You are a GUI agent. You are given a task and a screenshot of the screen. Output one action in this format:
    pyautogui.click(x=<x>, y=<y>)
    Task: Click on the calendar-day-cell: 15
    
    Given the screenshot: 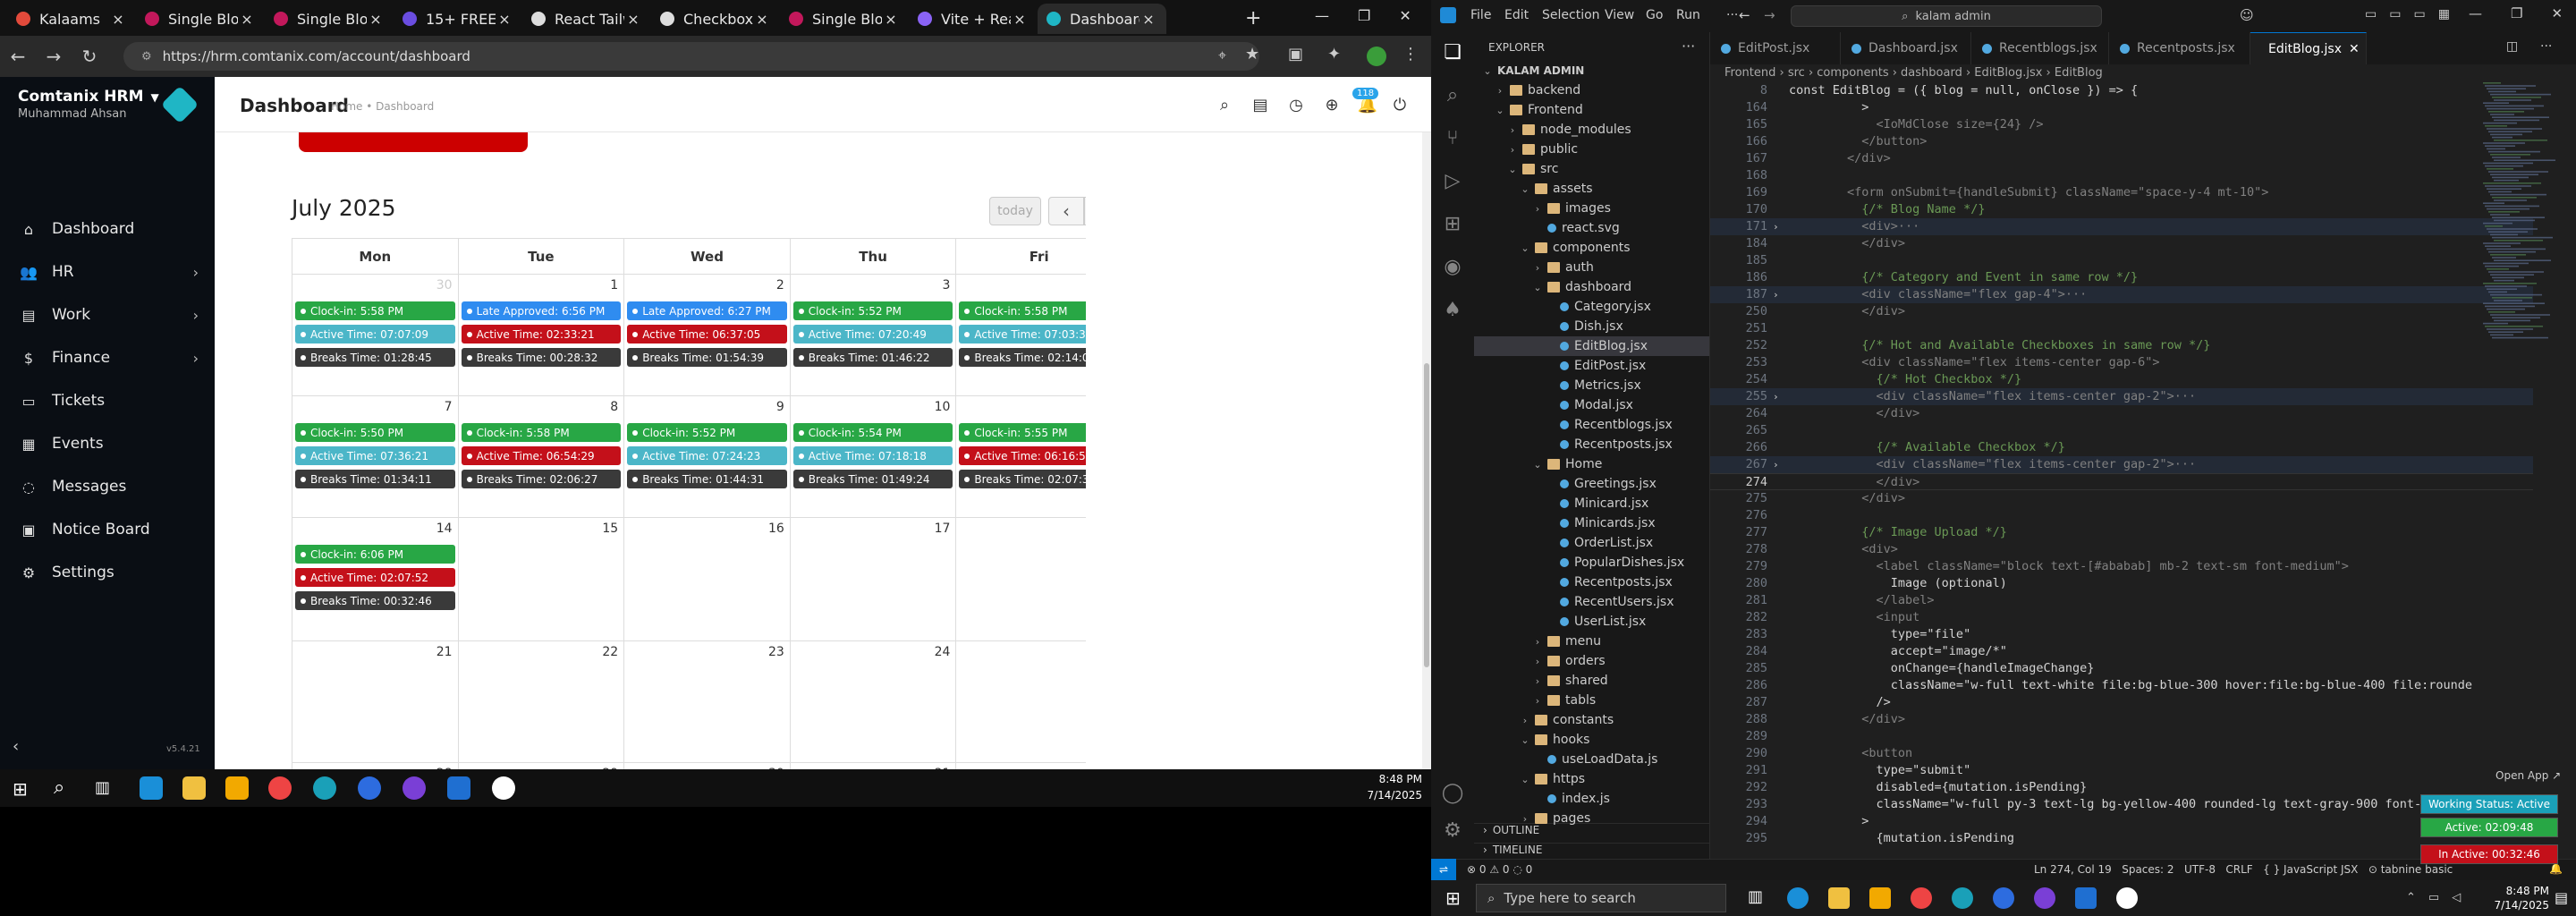 What is the action you would take?
    pyautogui.click(x=541, y=579)
    